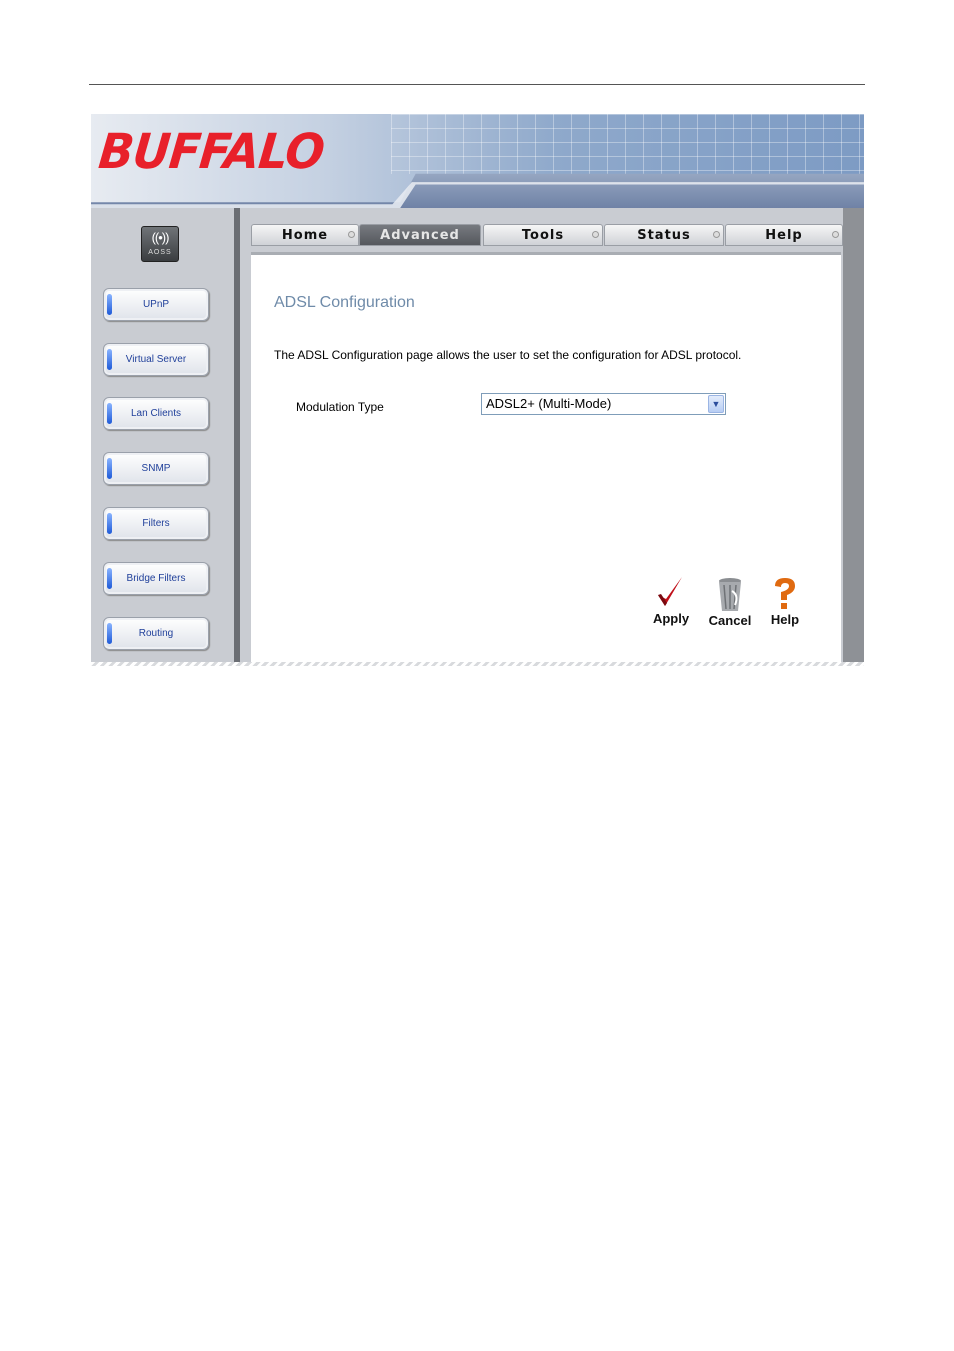 The height and width of the screenshot is (1351, 954). I want to click on sidebar-item-bridge-filters: Bridge Filters, so click(156, 578).